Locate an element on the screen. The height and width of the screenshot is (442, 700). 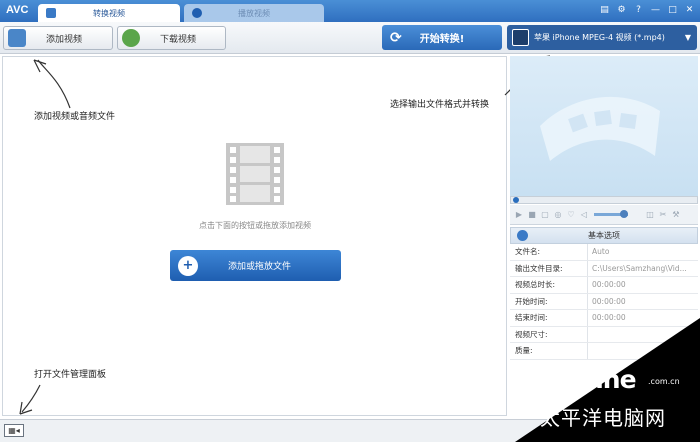
stop-icon: ■ is located at coordinates (532, 215).